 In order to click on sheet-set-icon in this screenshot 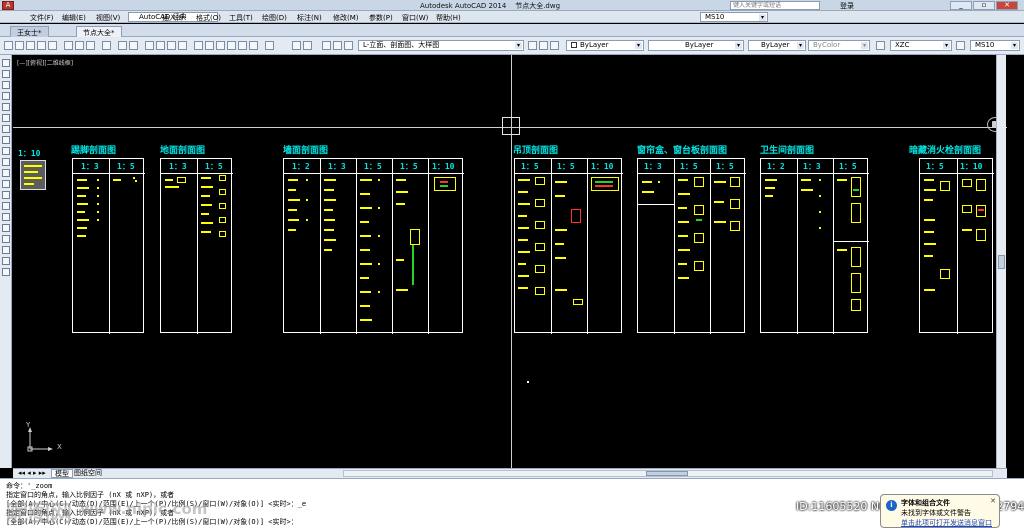, I will do `click(231, 45)`.